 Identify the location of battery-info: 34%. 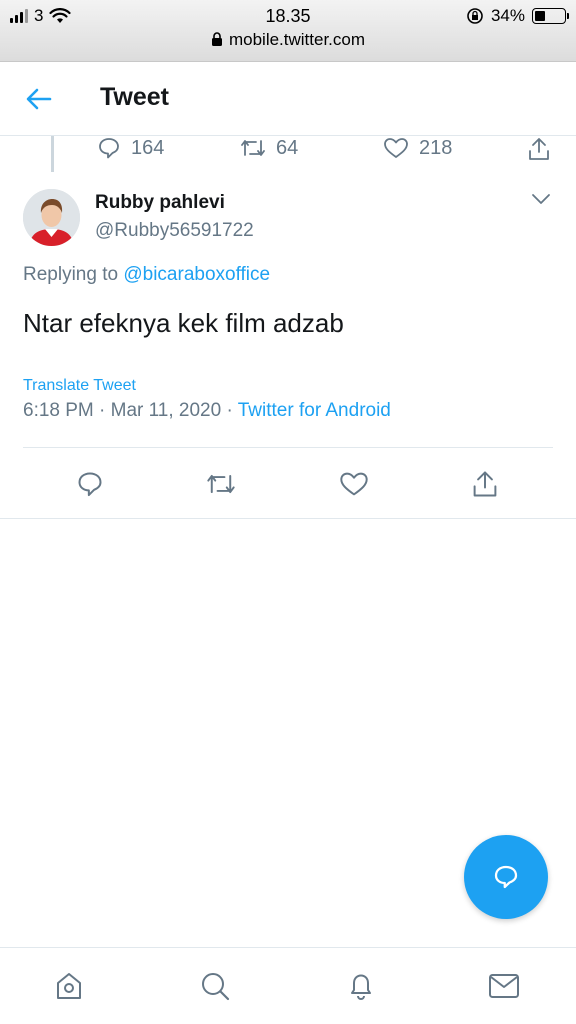
(517, 16).